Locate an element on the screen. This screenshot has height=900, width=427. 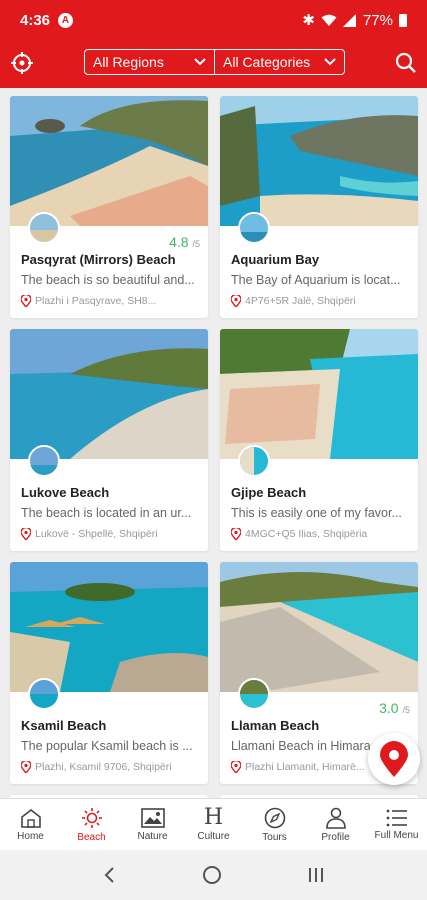
recents-icon is located at coordinates (316, 875).